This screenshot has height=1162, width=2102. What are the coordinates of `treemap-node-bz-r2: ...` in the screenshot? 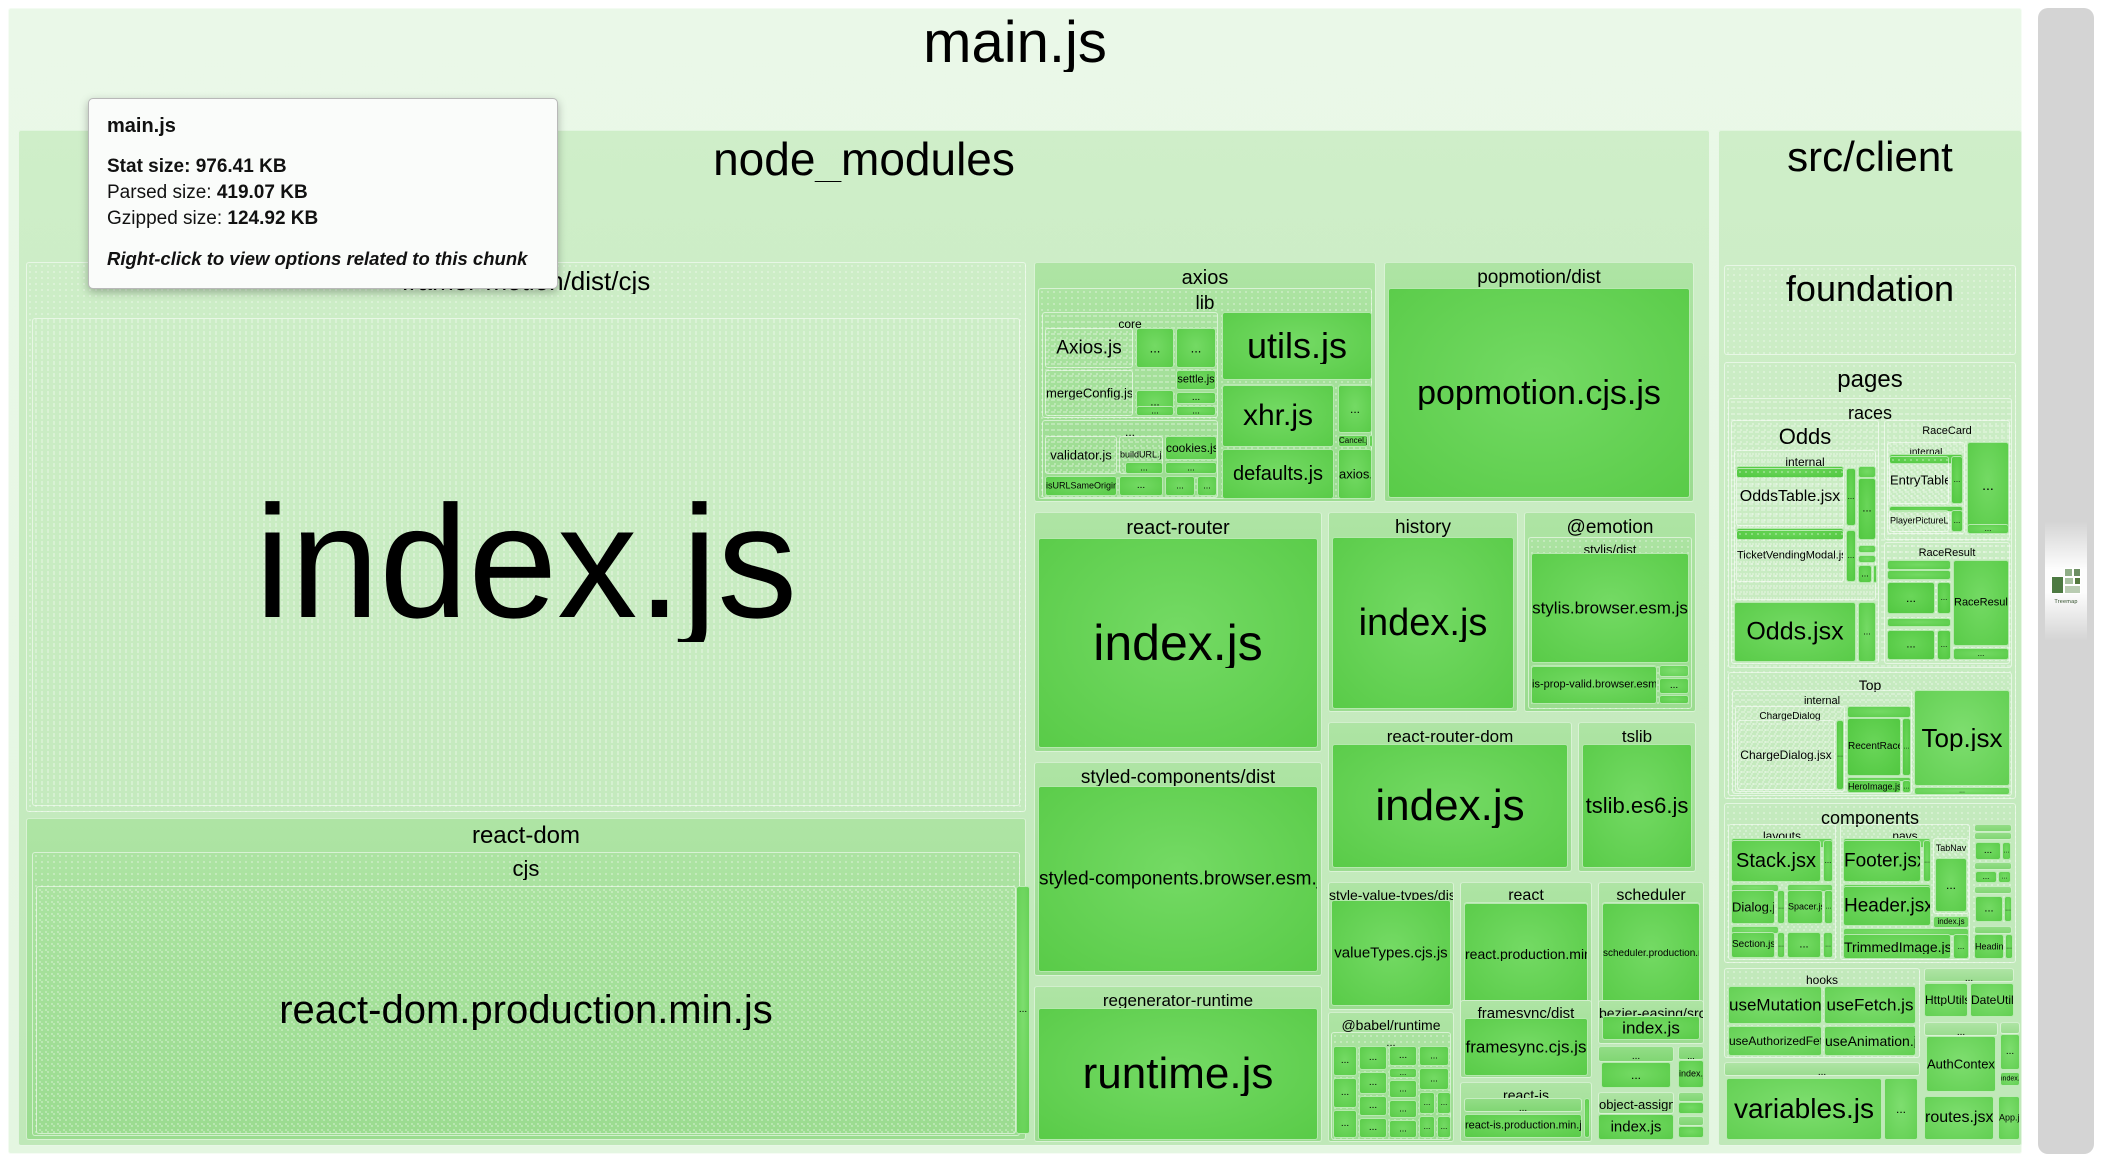 It's located at (1691, 1053).